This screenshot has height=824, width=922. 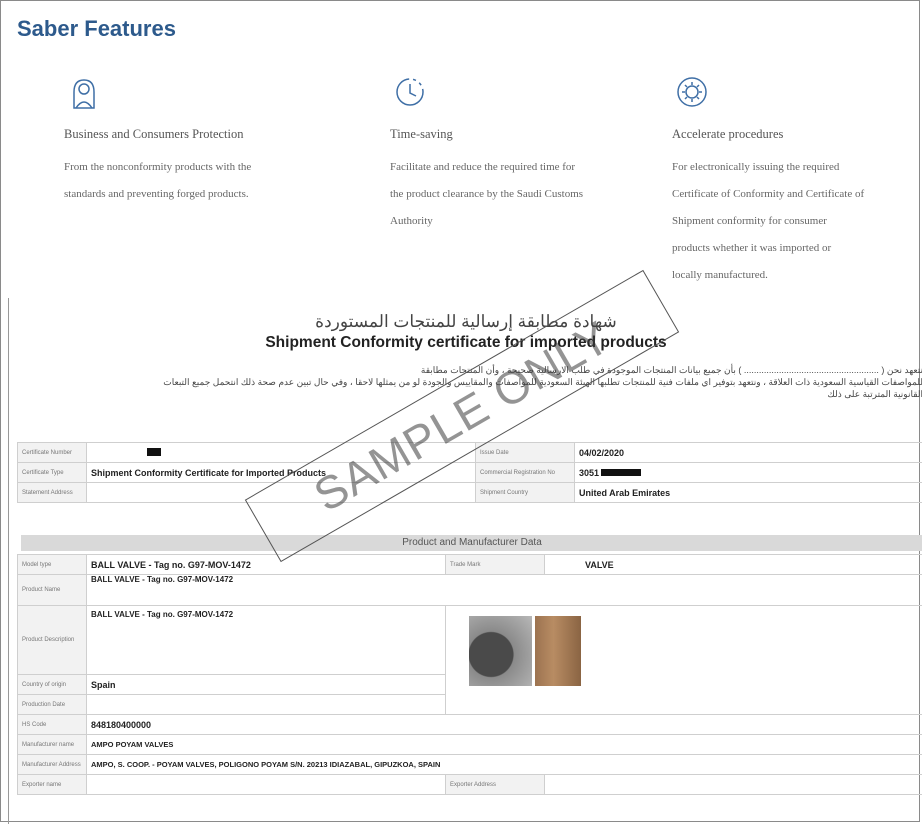 What do you see at coordinates (466, 321) in the screenshot?
I see `certificate-arabic-title: شهادة مطابقة إرسالية للمنتجات المستوردة` at bounding box center [466, 321].